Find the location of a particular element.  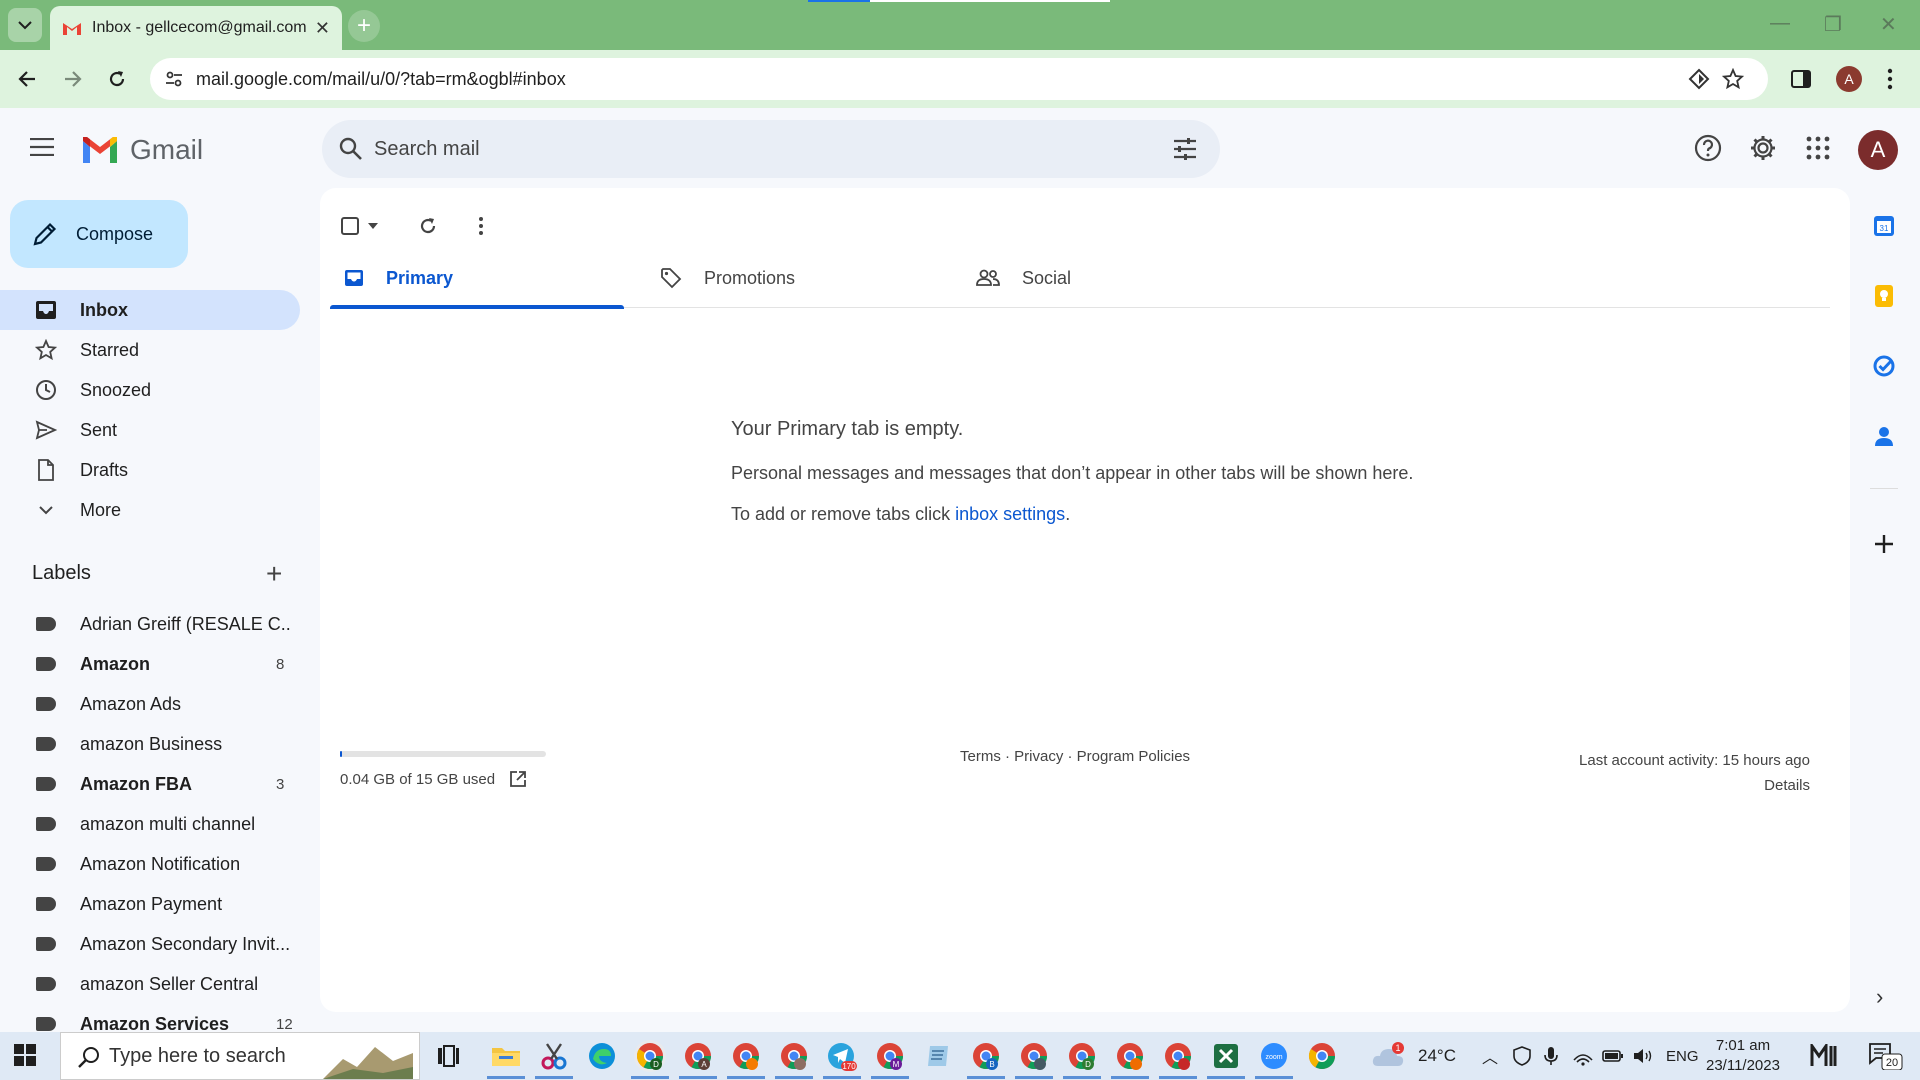

search-options-icon is located at coordinates (1185, 149).